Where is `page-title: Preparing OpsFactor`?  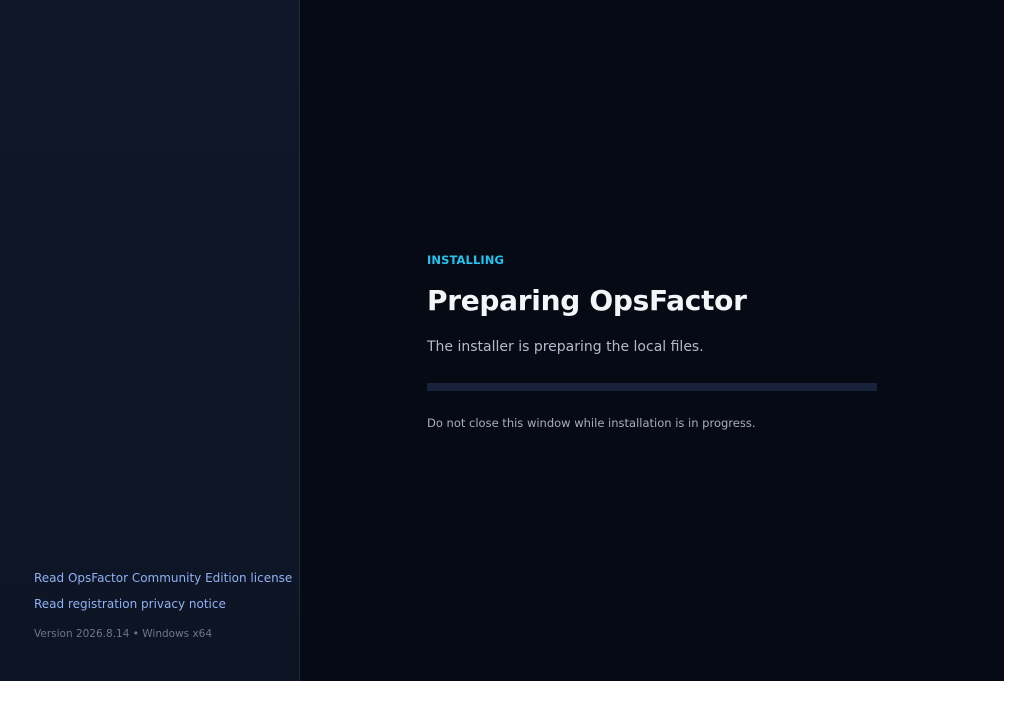
page-title: Preparing OpsFactor is located at coordinates (587, 300).